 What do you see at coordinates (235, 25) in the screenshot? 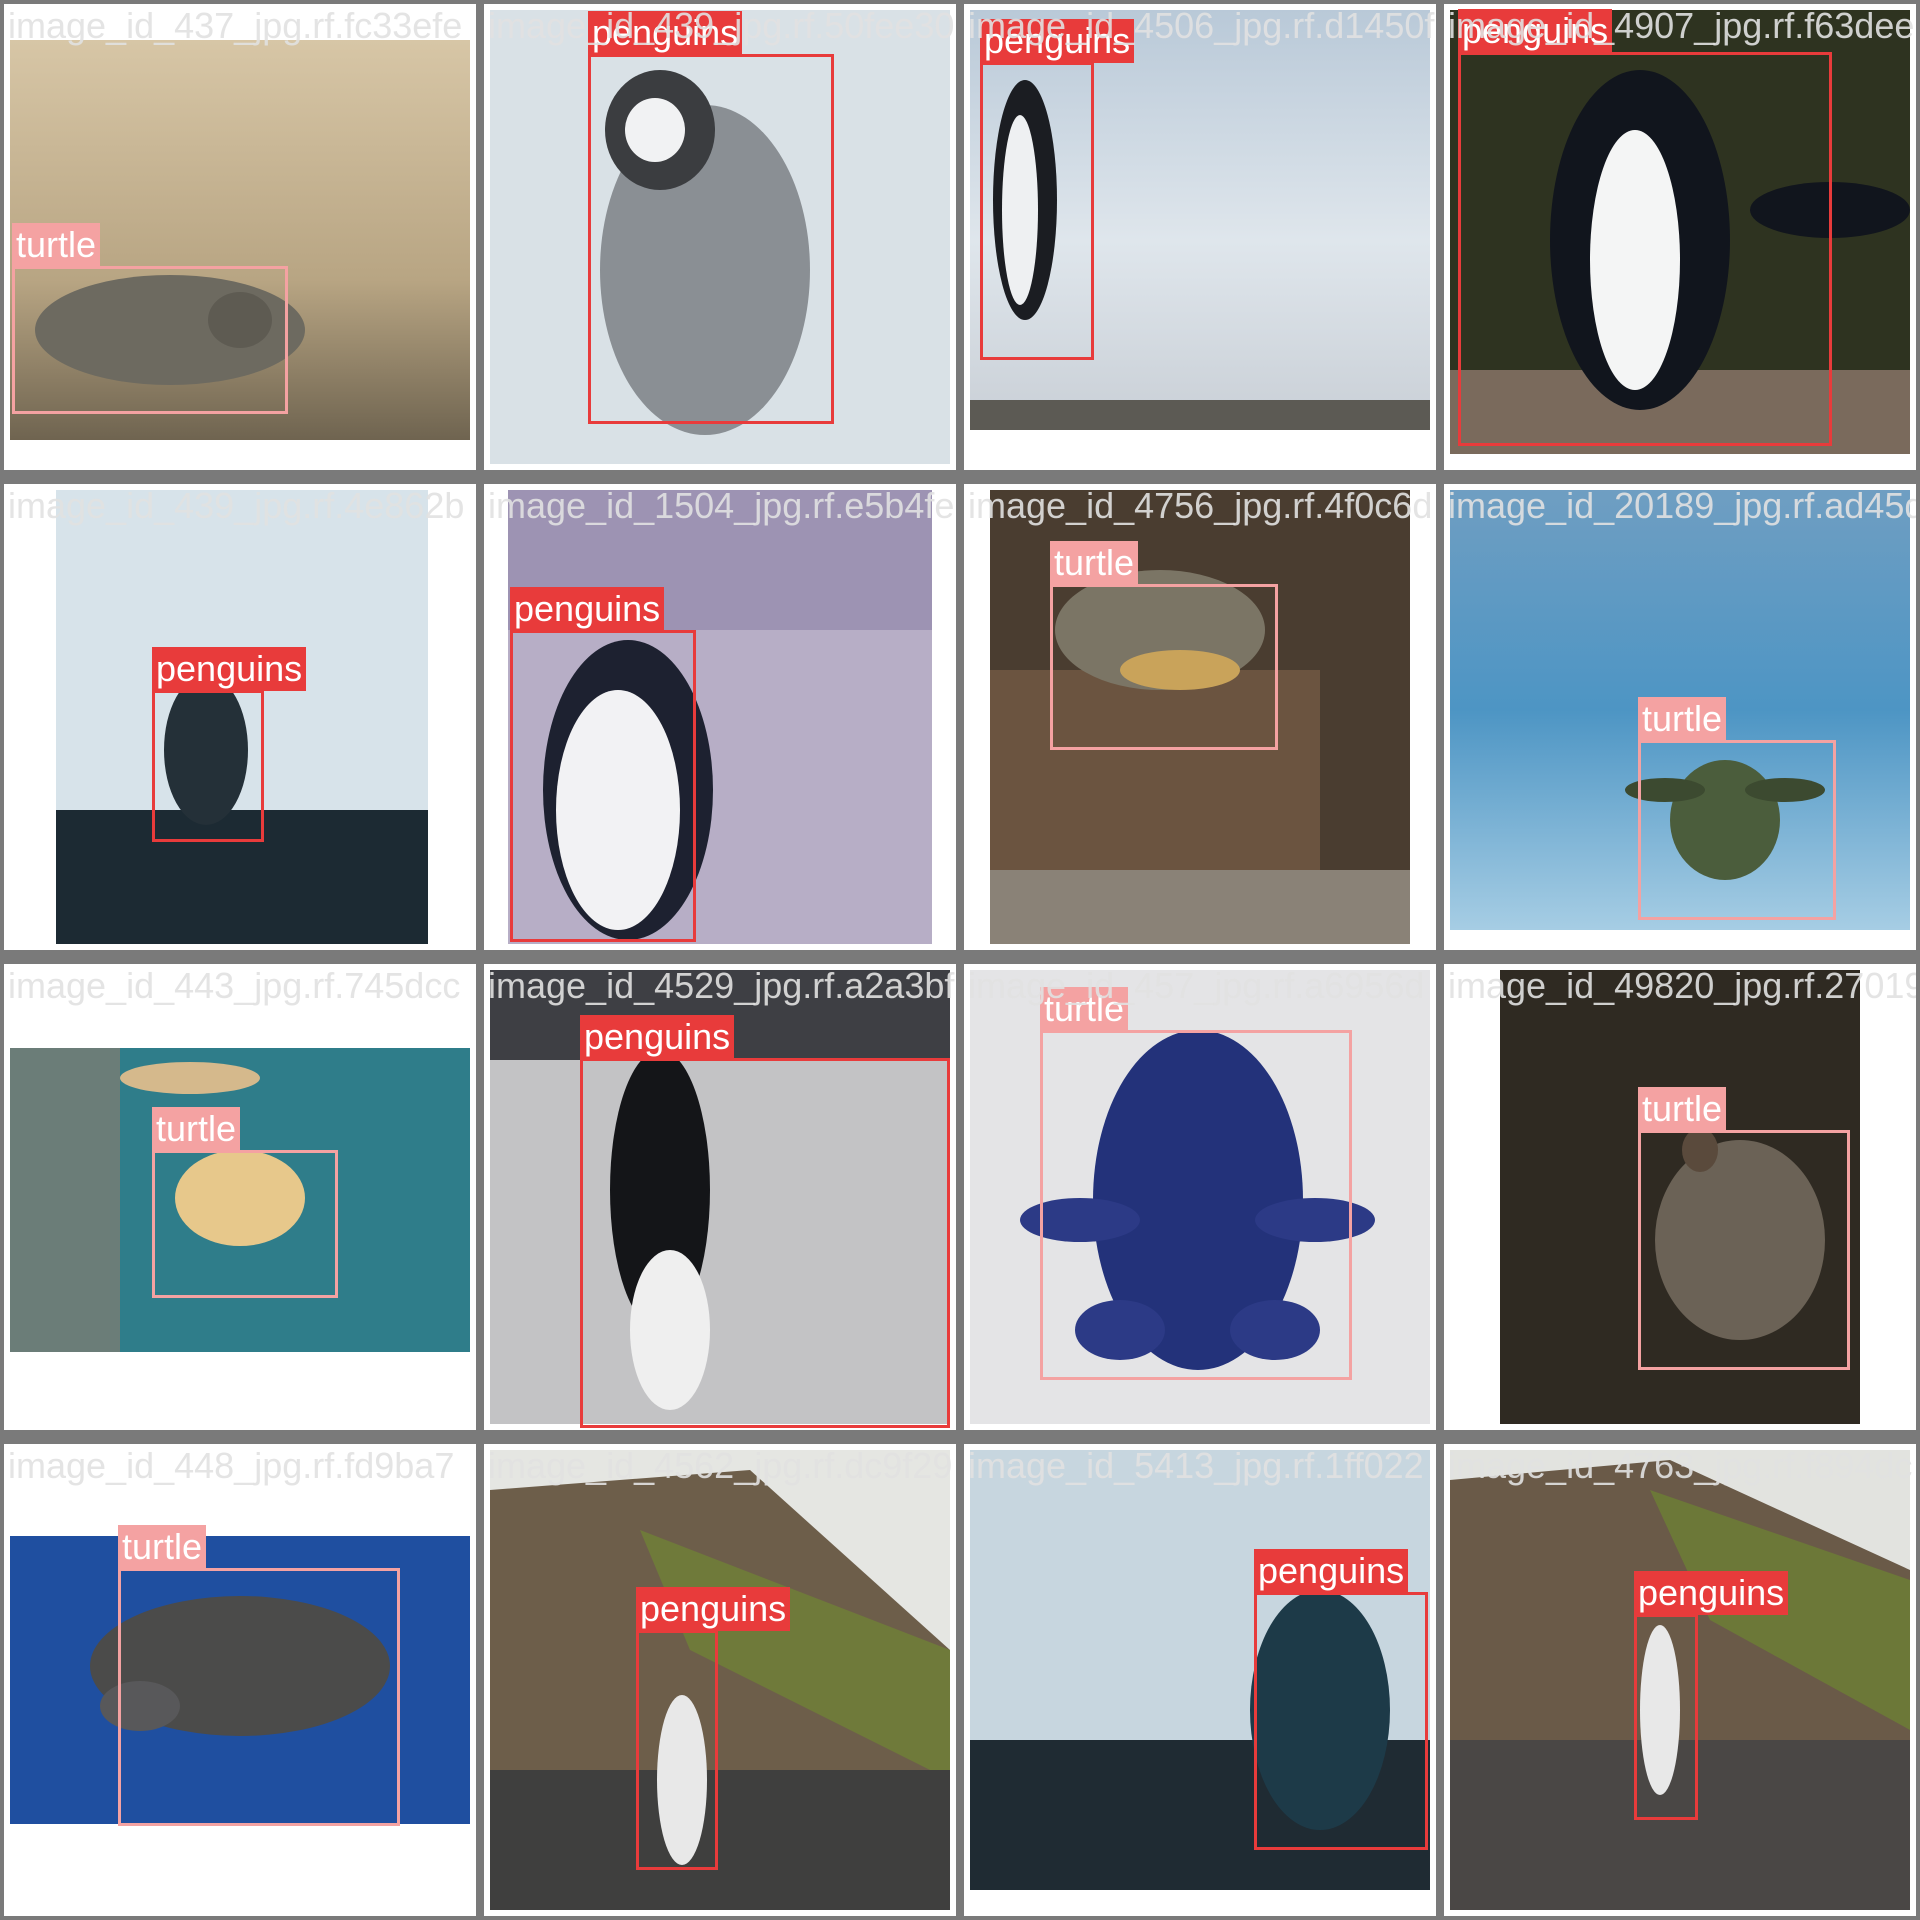
I see `tile-filename: image_id_437_jpg.rf.fc33efe` at bounding box center [235, 25].